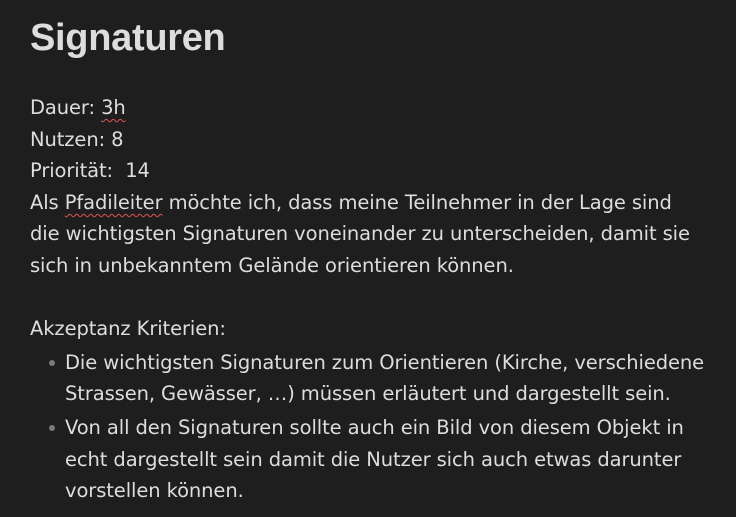 The height and width of the screenshot is (517, 736). I want to click on story-role: Pfadileiter, so click(113, 202).